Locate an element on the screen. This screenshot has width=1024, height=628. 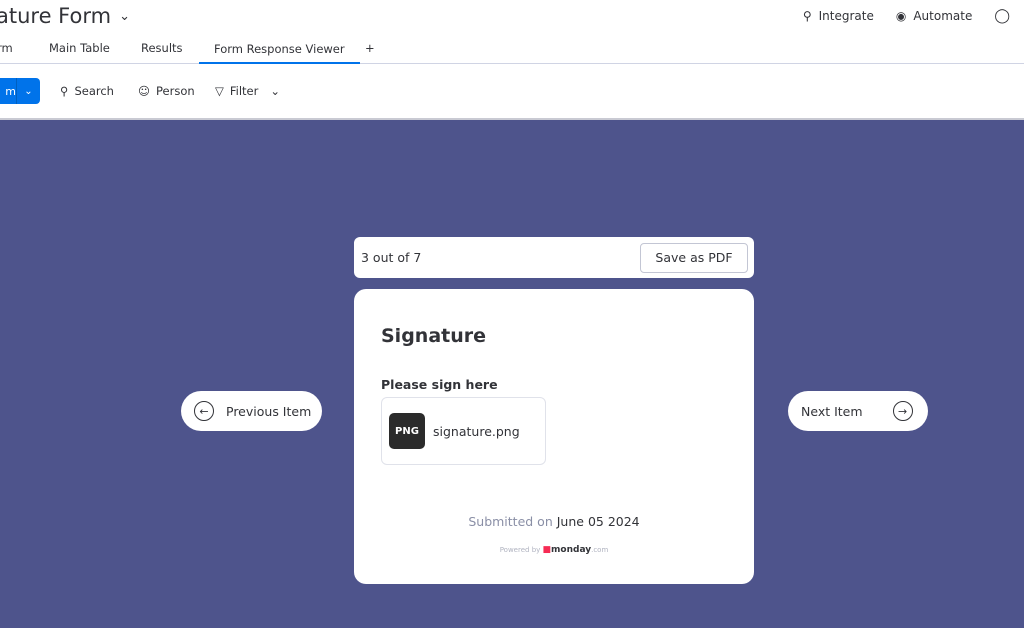
integrate-button: ⚲ Integrate is located at coordinates (838, 16).